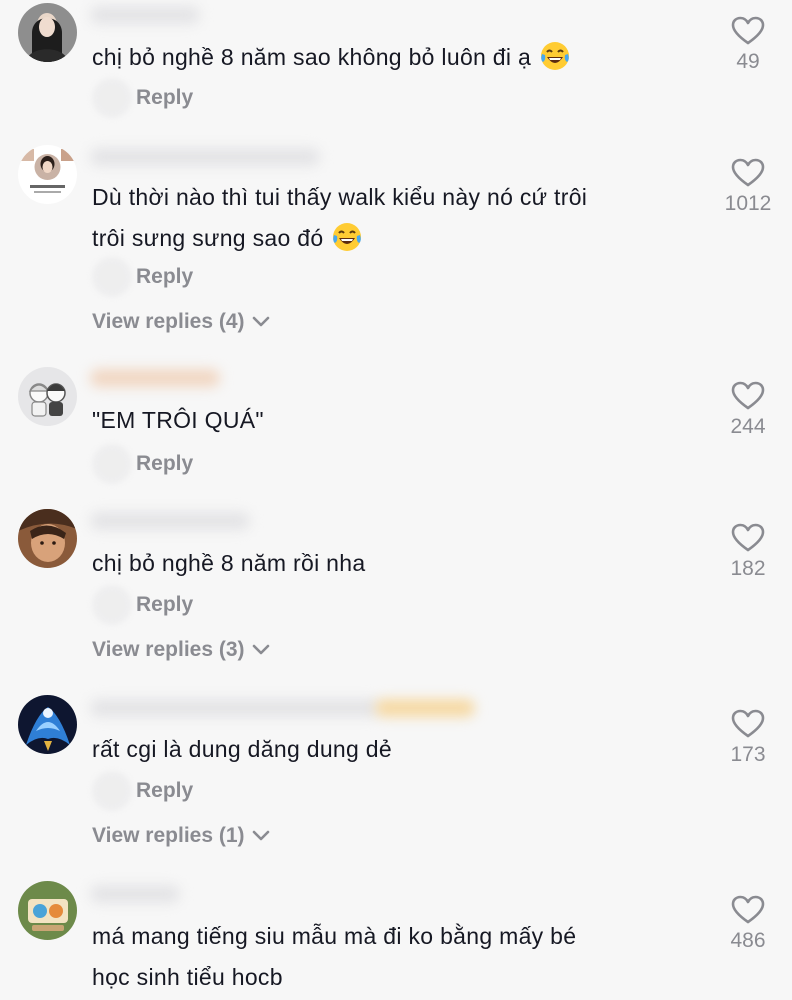 This screenshot has width=792, height=1000. I want to click on like-button: 182, so click(748, 552).